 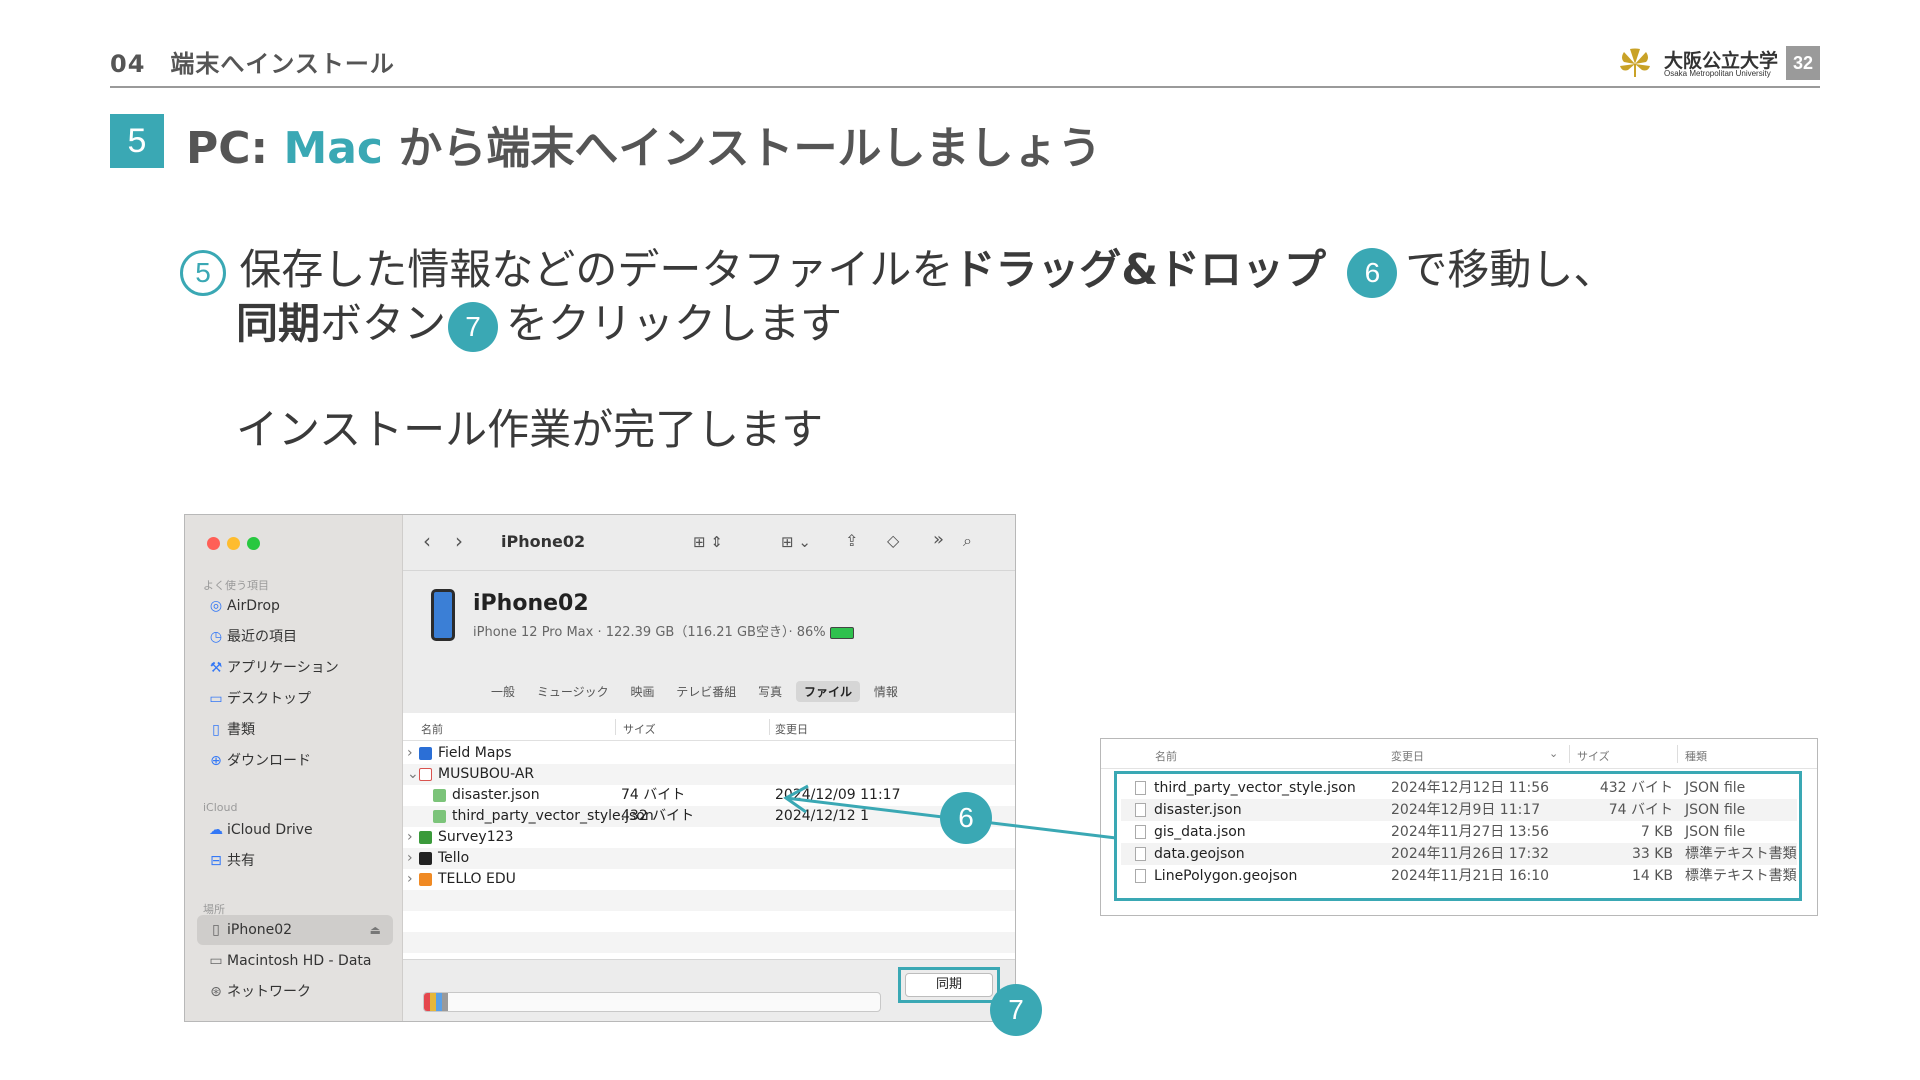 What do you see at coordinates (938, 539) in the screenshot?
I see `more-icon: »` at bounding box center [938, 539].